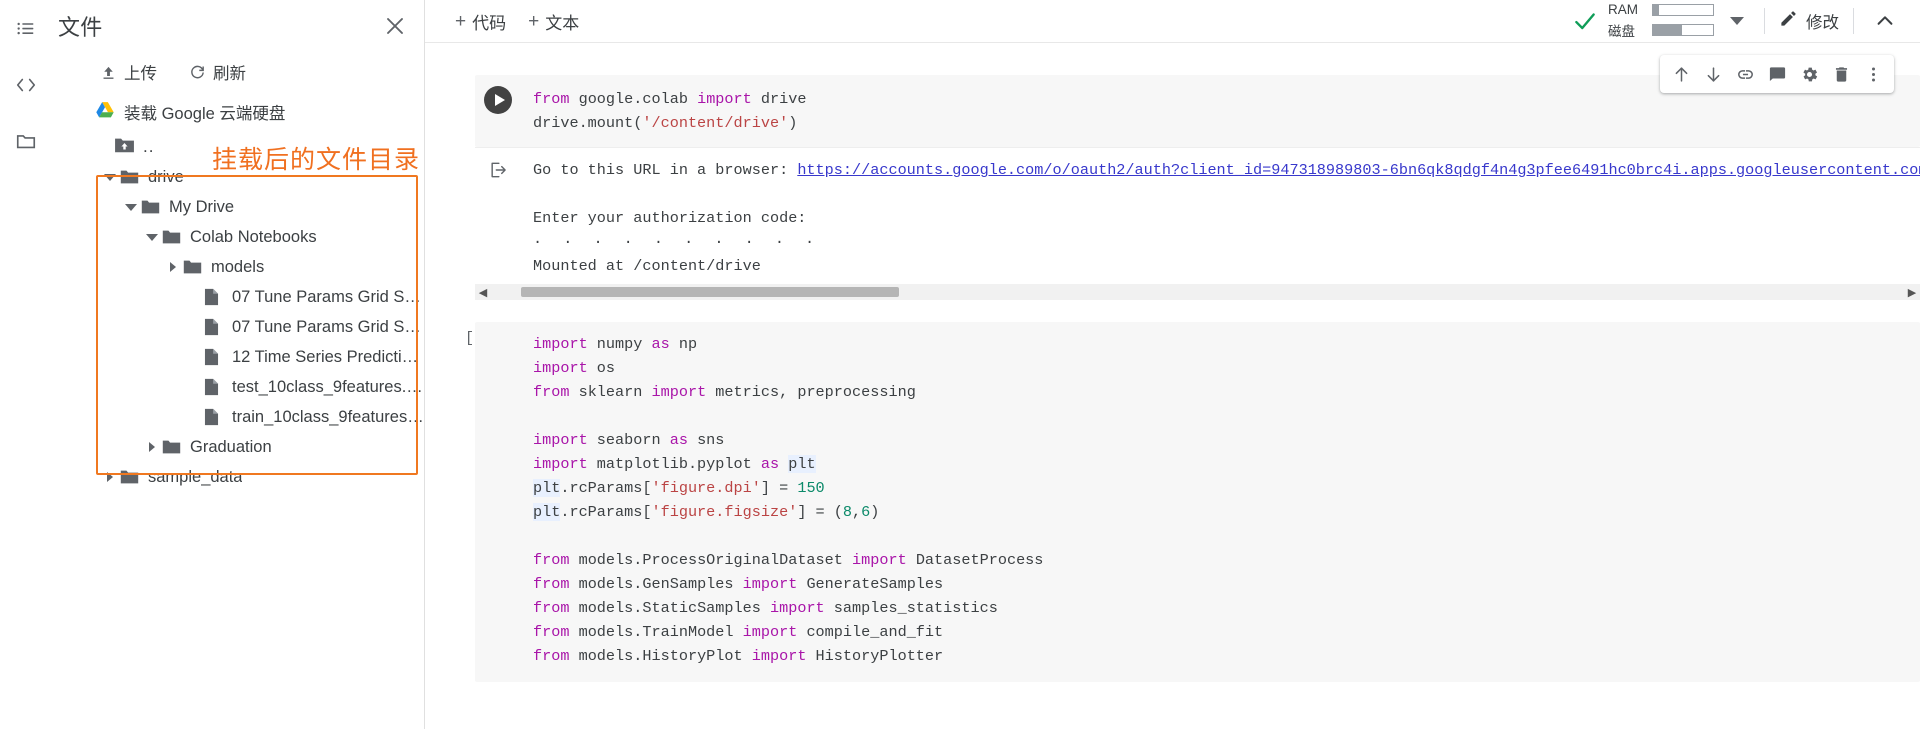 This screenshot has width=1920, height=729. Describe the element at coordinates (197, 72) in the screenshot. I see `refresh-icon` at that location.